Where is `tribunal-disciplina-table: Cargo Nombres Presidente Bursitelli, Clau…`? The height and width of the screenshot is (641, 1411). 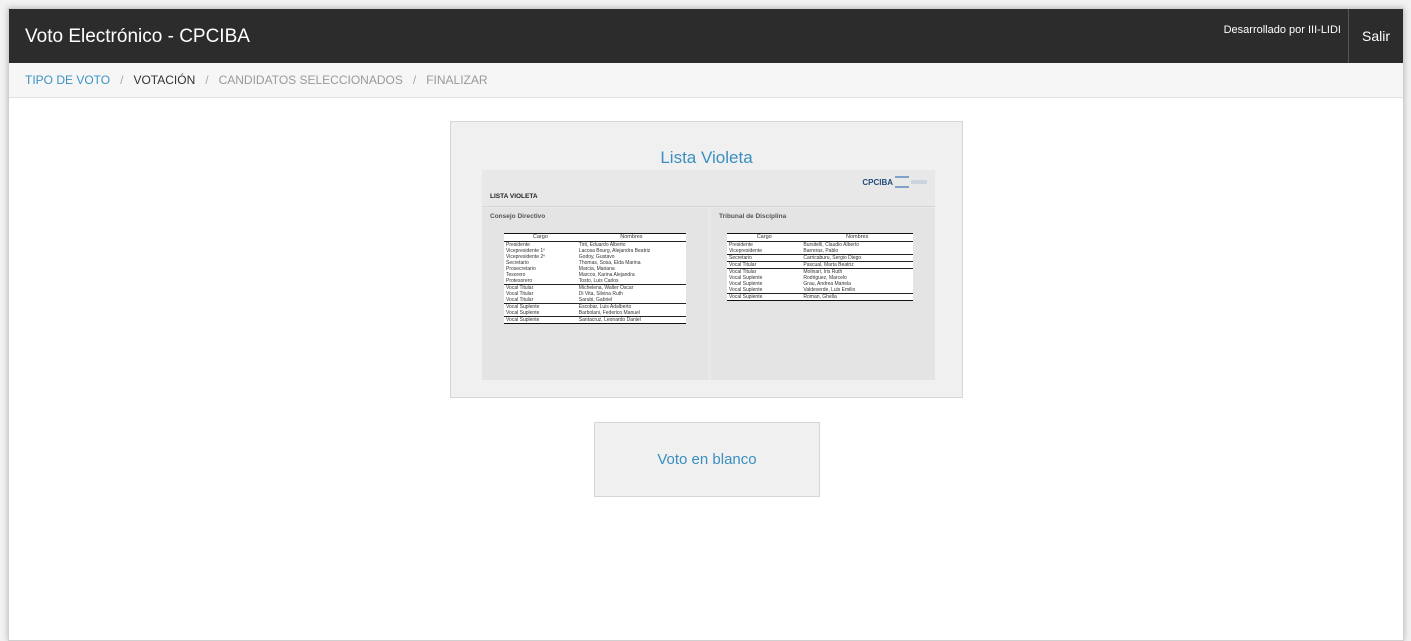 tribunal-disciplina-table: Cargo Nombres Presidente Bursitelli, Clau… is located at coordinates (820, 267).